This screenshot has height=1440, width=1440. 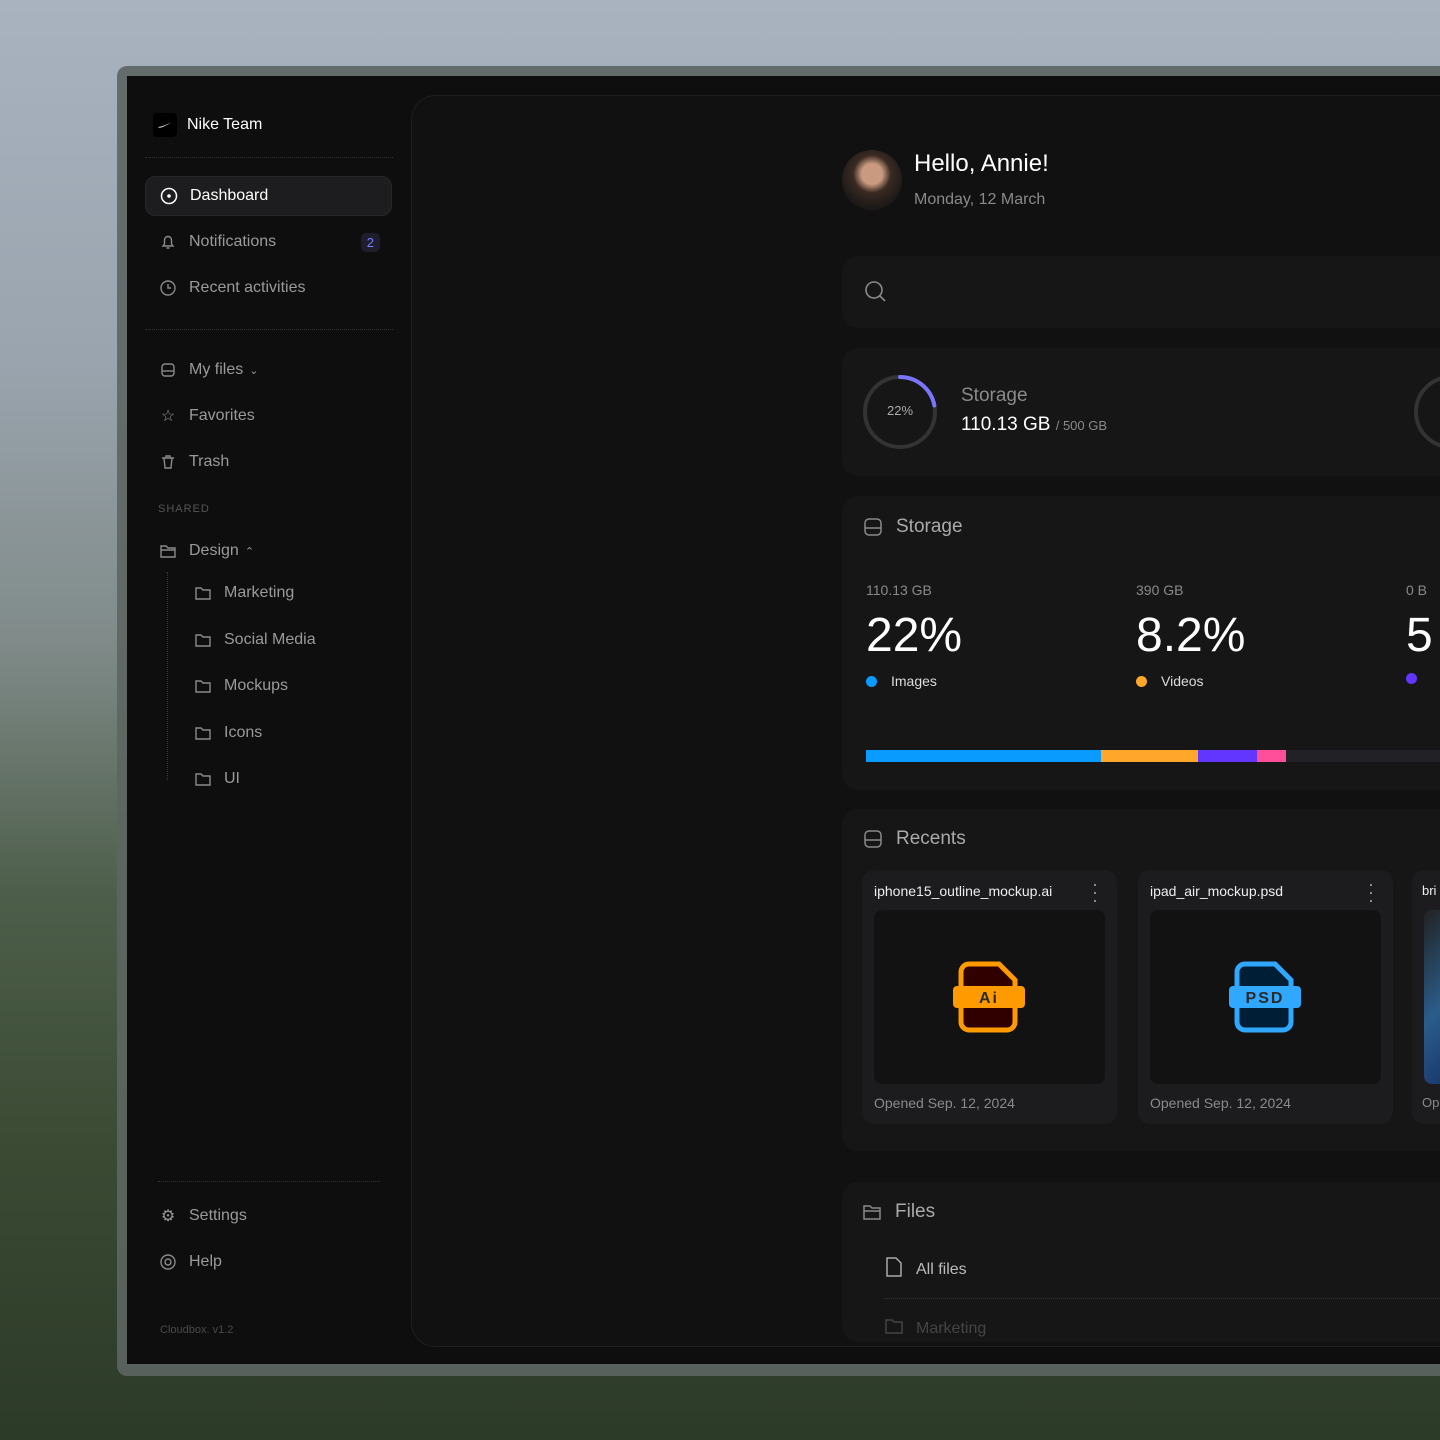 I want to click on notification-badge: 2, so click(x=370, y=242).